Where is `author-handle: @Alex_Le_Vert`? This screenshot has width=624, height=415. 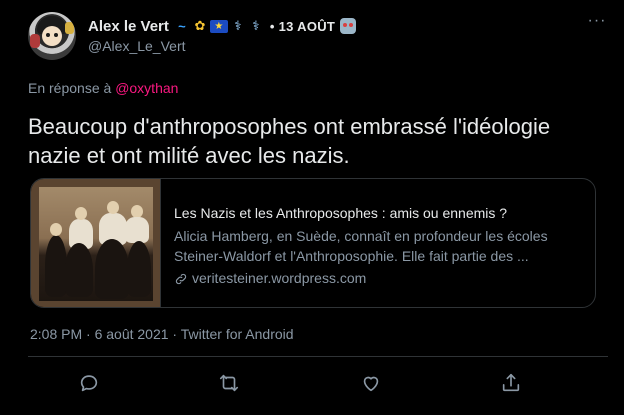
author-handle: @Alex_Le_Vert is located at coordinates (137, 46).